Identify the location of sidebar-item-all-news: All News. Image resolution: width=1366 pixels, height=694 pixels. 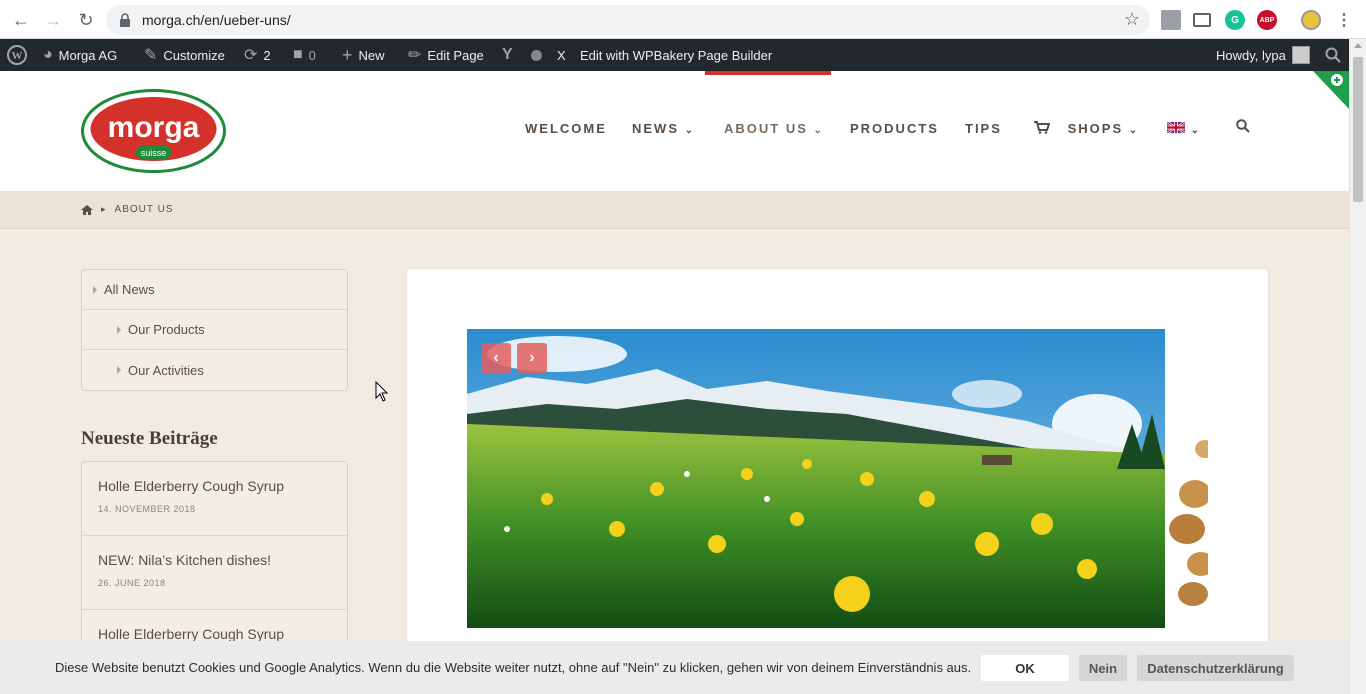
(214, 290).